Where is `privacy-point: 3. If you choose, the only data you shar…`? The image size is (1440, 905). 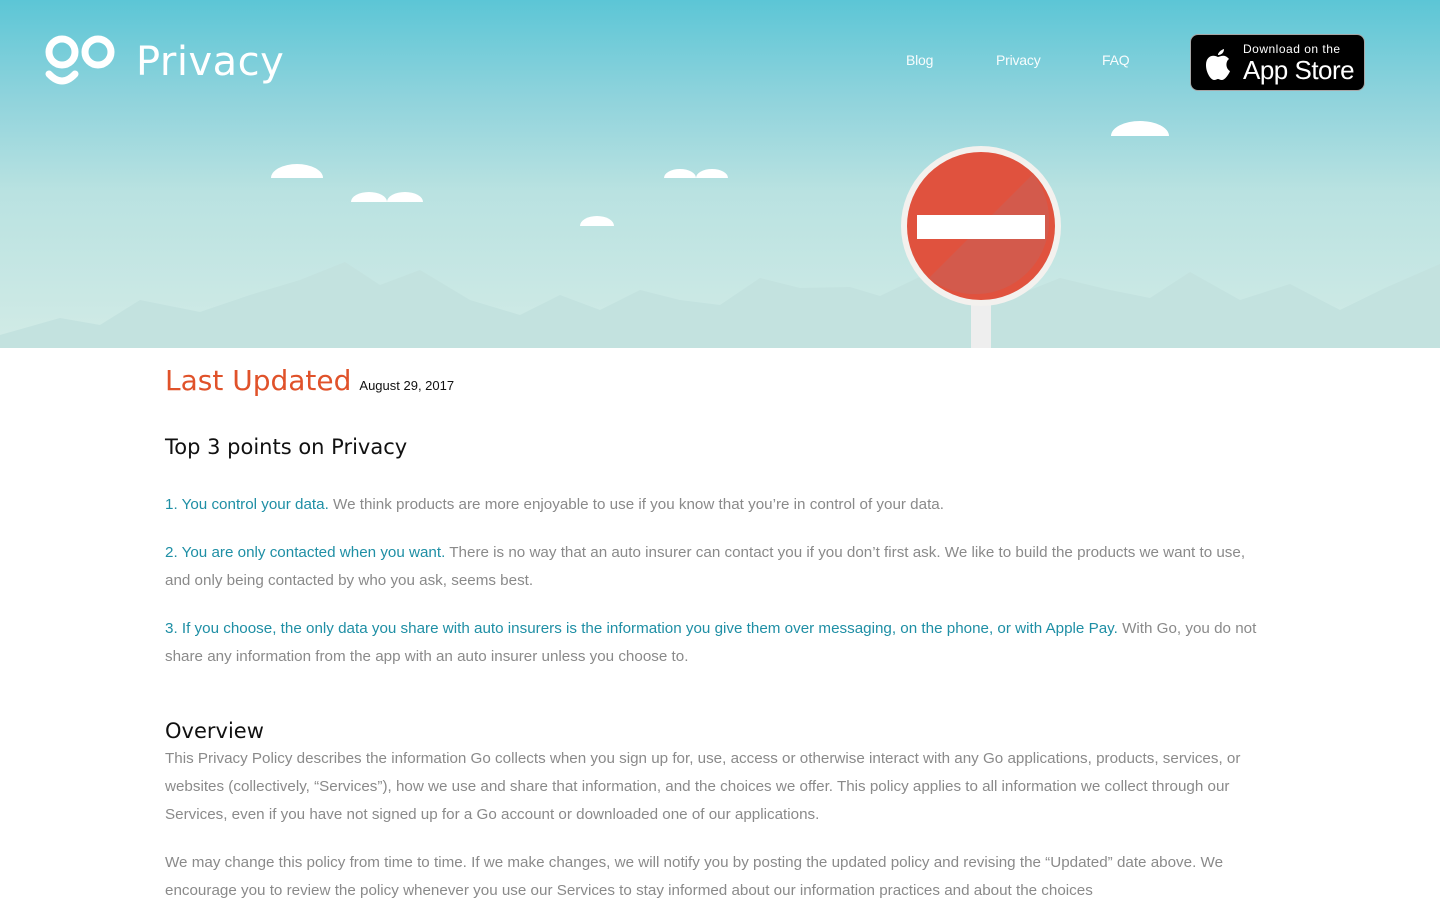 privacy-point: 3. If you choose, the only data you shar… is located at coordinates (715, 643).